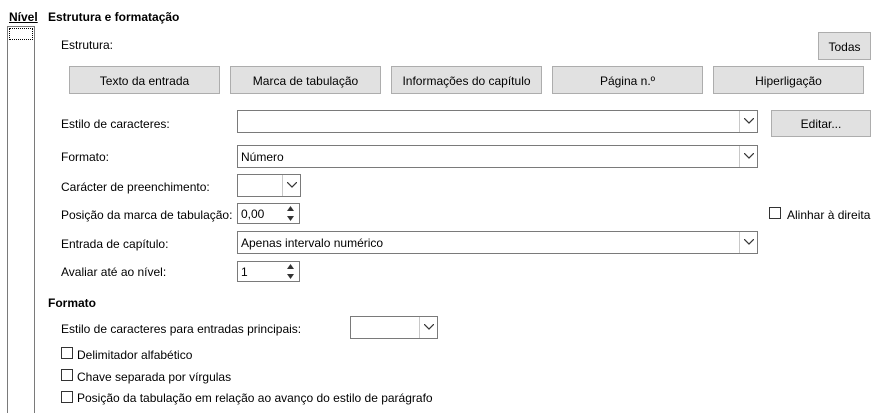 The image size is (881, 413). What do you see at coordinates (466, 80) in the screenshot?
I see `chapter-info-button: Informações do capítulo` at bounding box center [466, 80].